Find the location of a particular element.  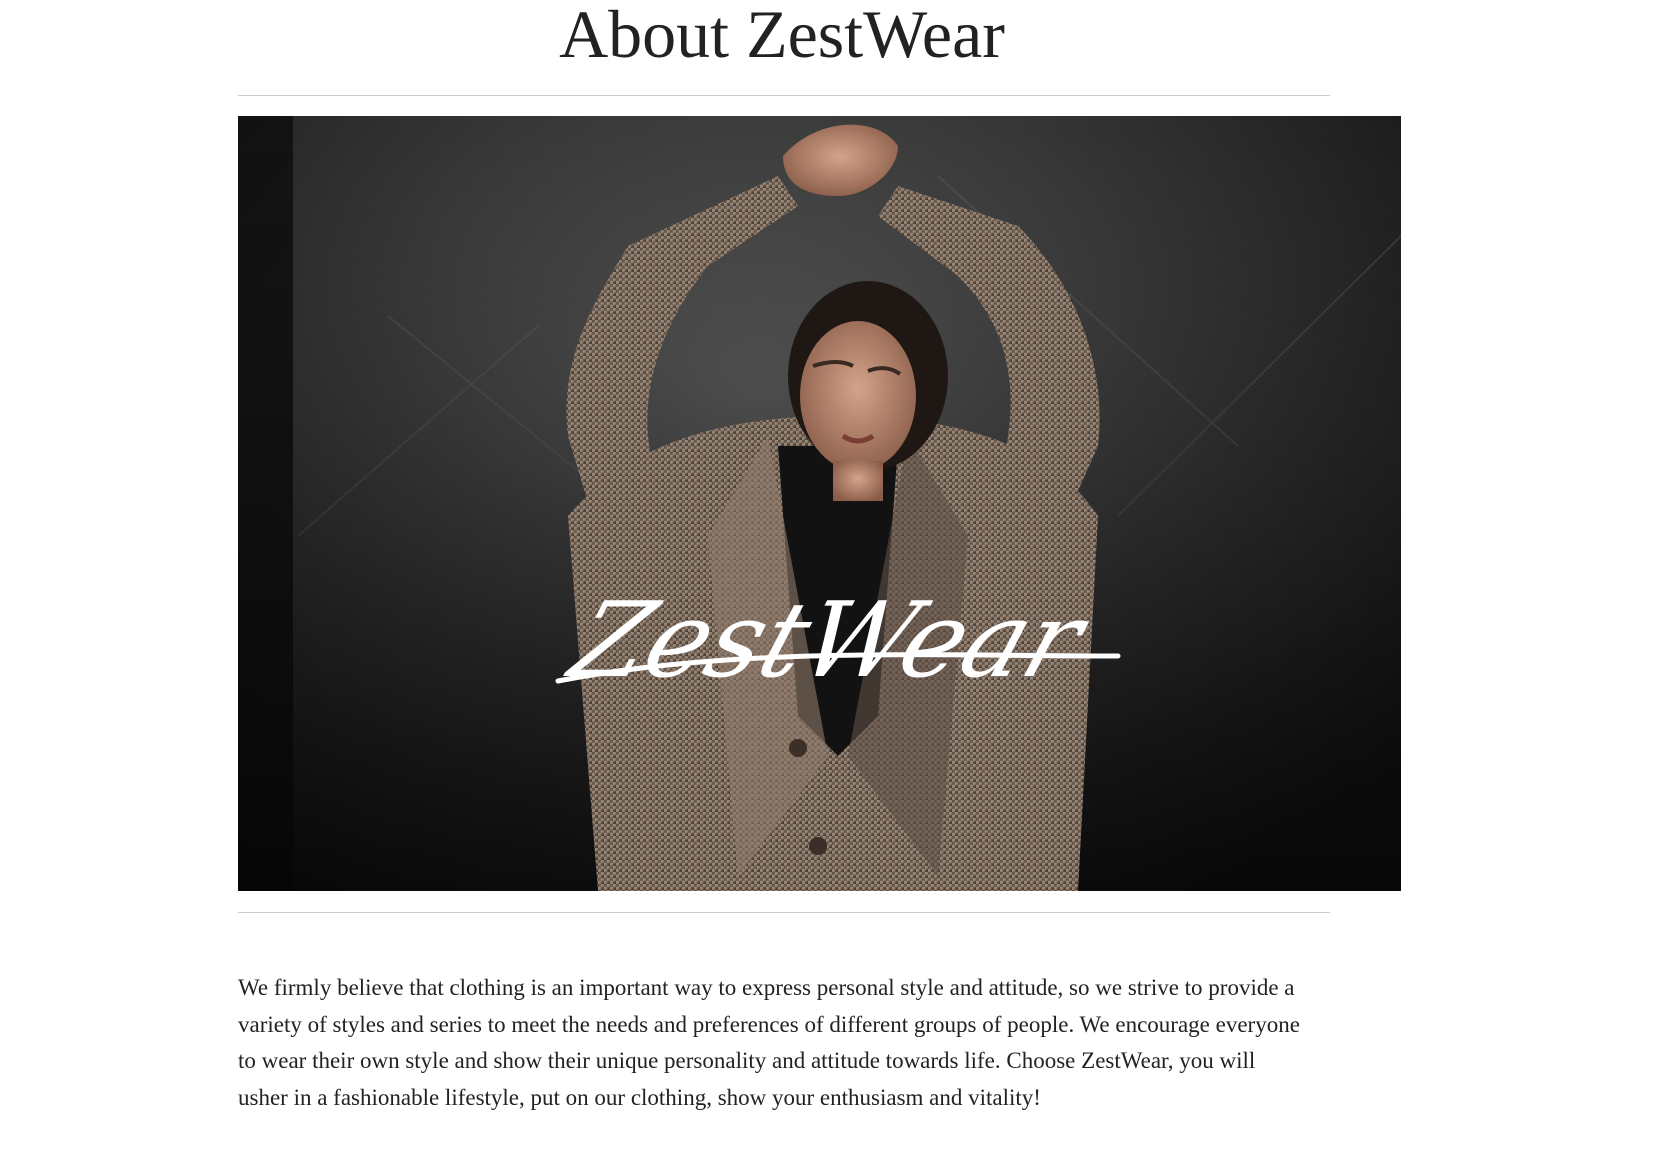

middle-divider is located at coordinates (784, 912).